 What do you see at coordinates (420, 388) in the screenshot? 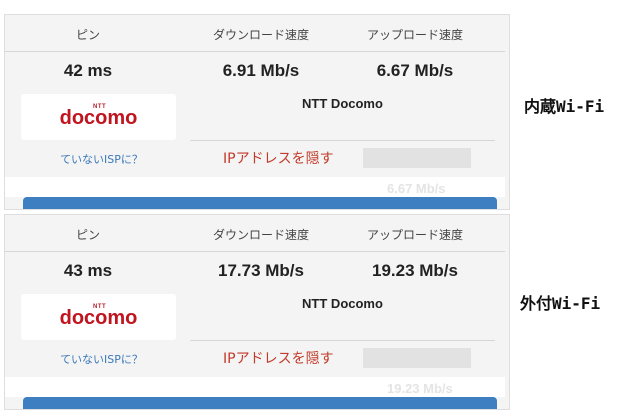
I see `faded-upload-value: 19.23 Mb/s` at bounding box center [420, 388].